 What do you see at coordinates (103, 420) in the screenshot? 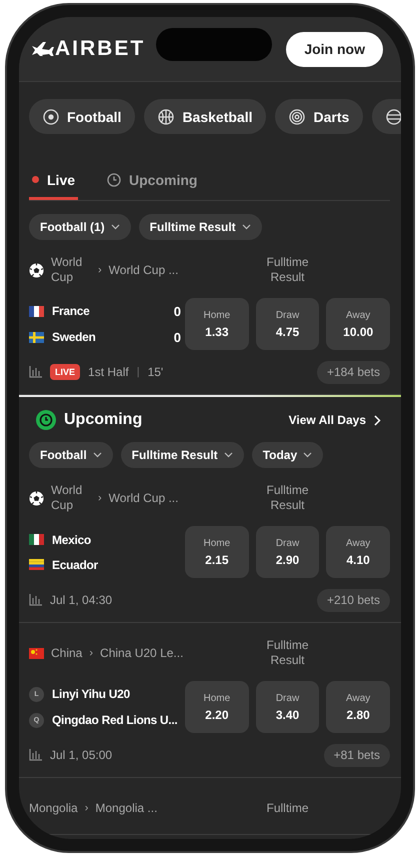
I see `section-title: Upcoming` at bounding box center [103, 420].